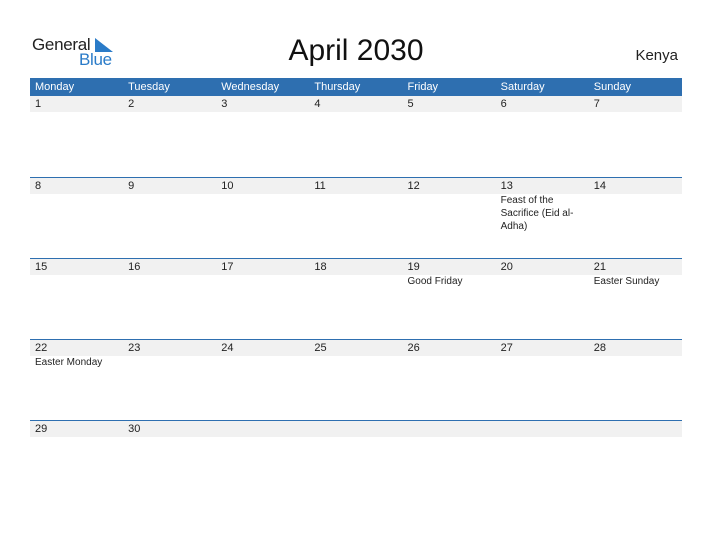 Image resolution: width=712 pixels, height=550 pixels. I want to click on day-number: 28, so click(599, 348).